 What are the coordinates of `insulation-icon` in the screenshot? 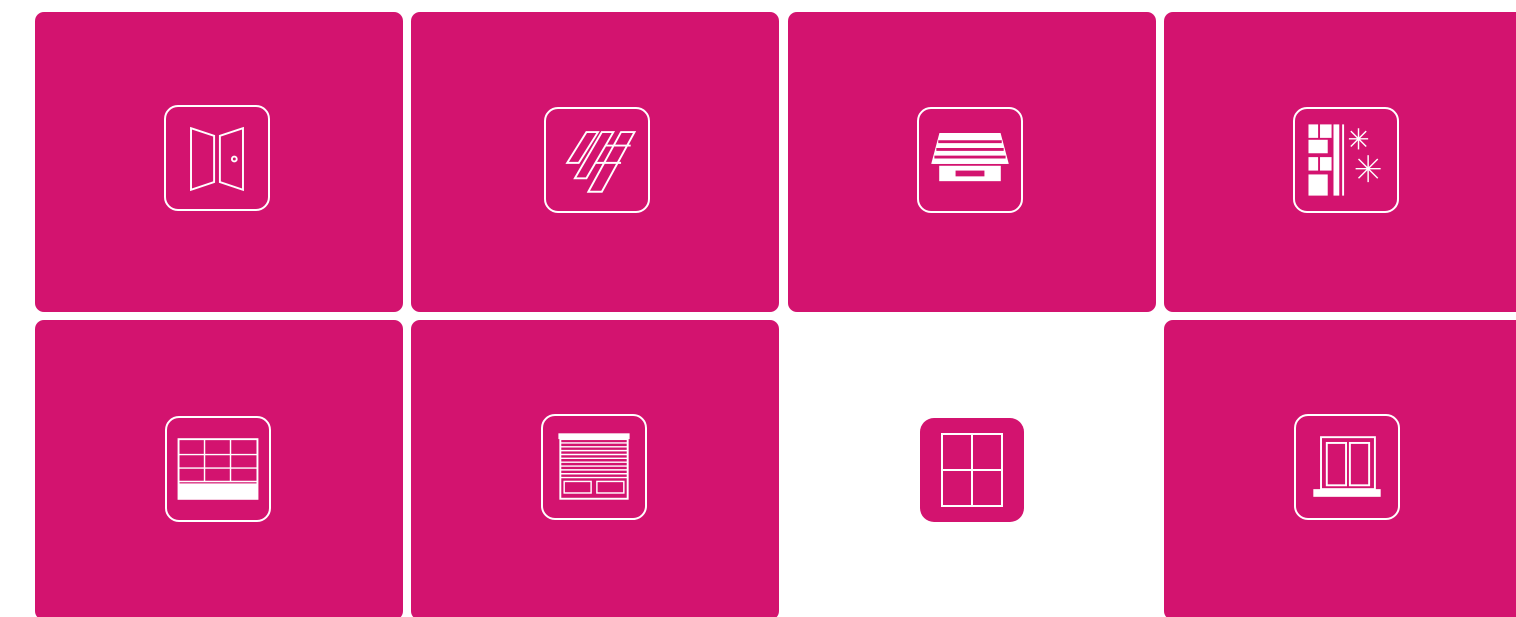 It's located at (1346, 160).